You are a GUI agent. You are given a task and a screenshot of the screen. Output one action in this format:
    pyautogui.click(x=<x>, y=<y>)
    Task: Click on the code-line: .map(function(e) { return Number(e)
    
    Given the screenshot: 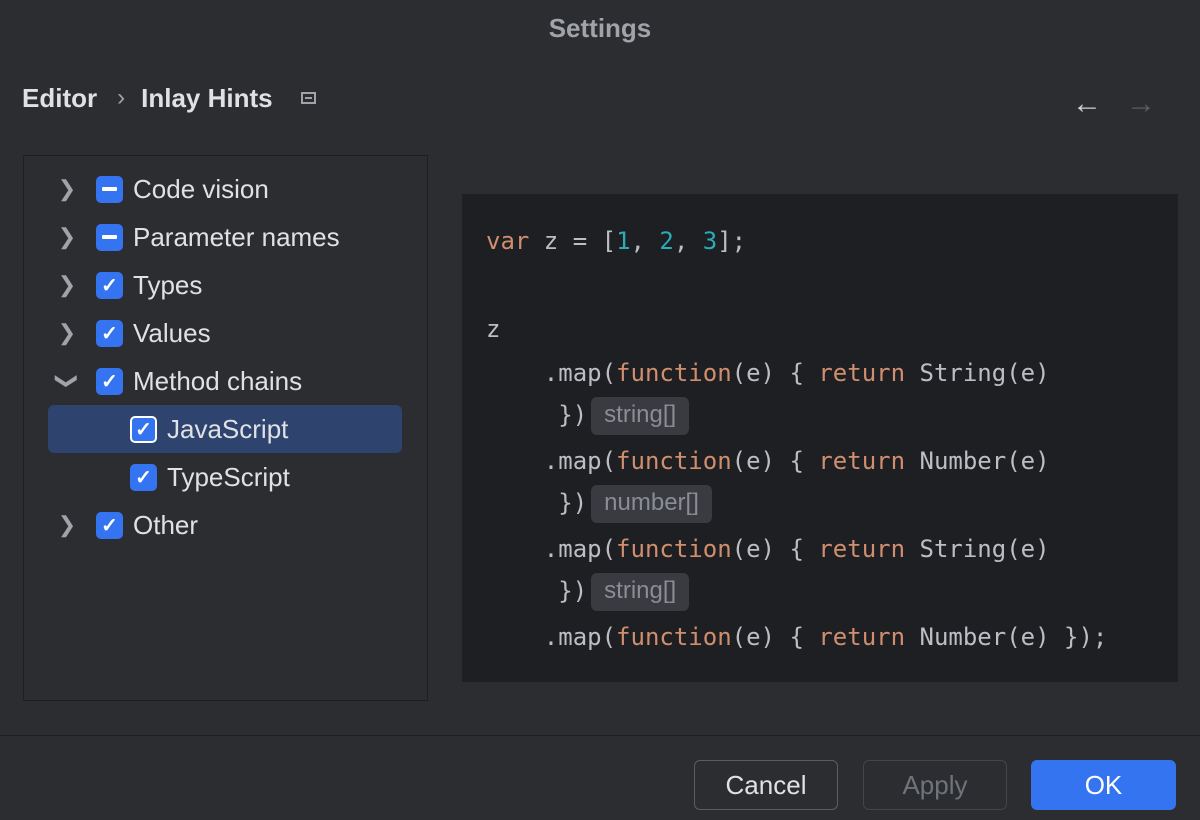 What is the action you would take?
    pyautogui.click(x=768, y=461)
    